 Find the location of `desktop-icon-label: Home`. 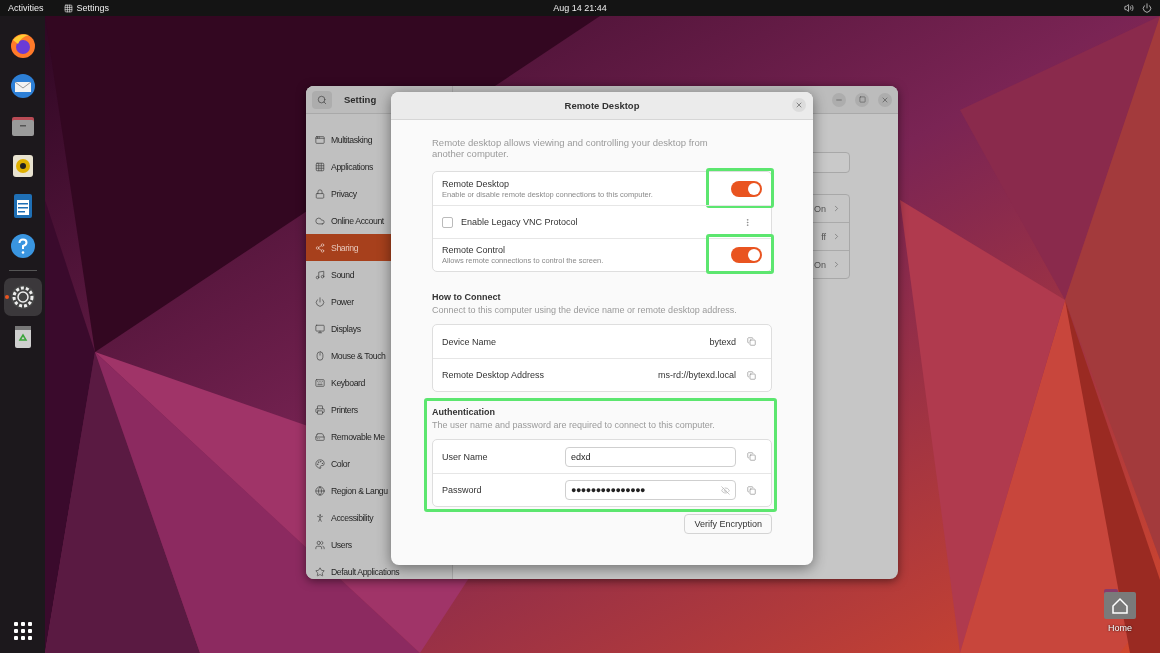

desktop-icon-label: Home is located at coordinates (1120, 628).